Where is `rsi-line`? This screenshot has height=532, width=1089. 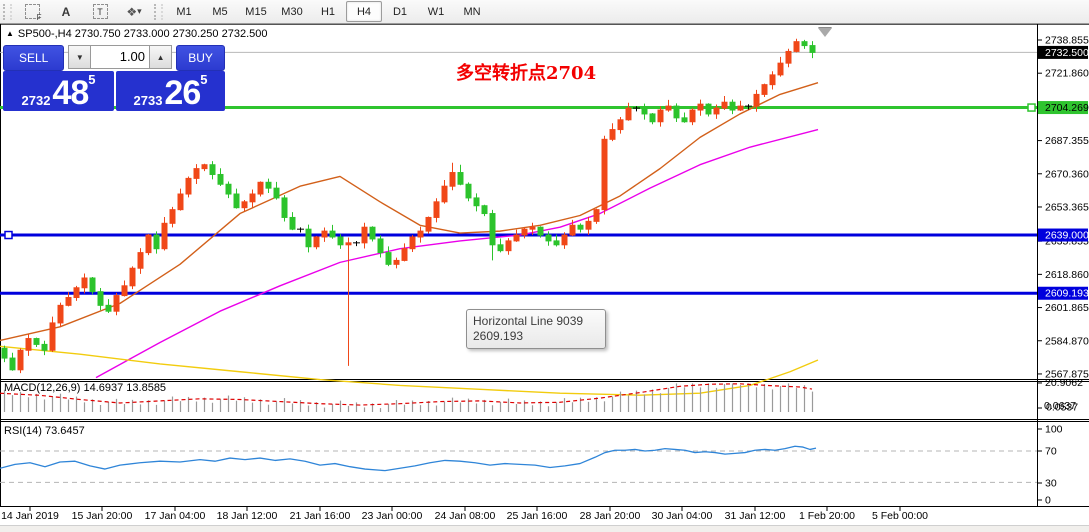 rsi-line is located at coordinates (408, 458).